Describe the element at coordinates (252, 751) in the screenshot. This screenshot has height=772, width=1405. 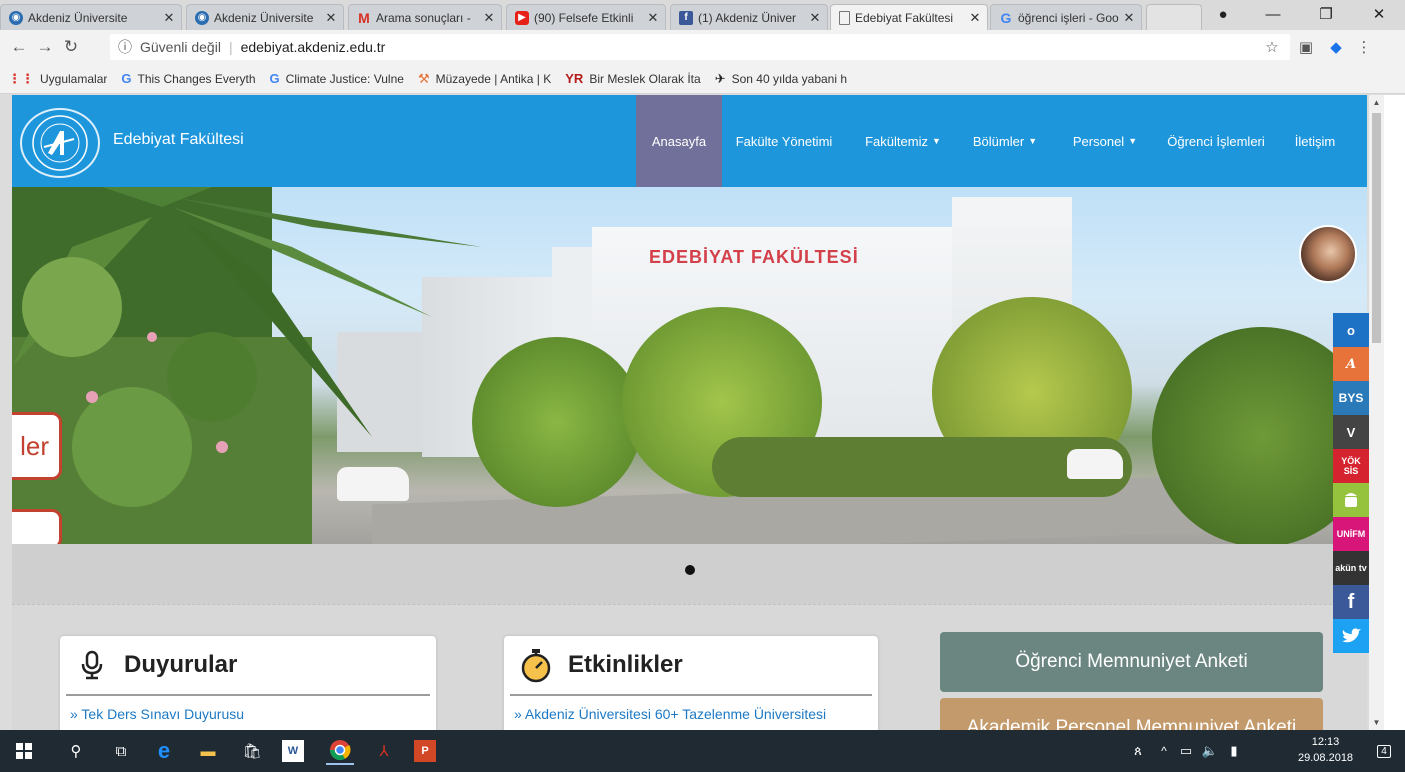
I see `store-icon: 🛍` at that location.